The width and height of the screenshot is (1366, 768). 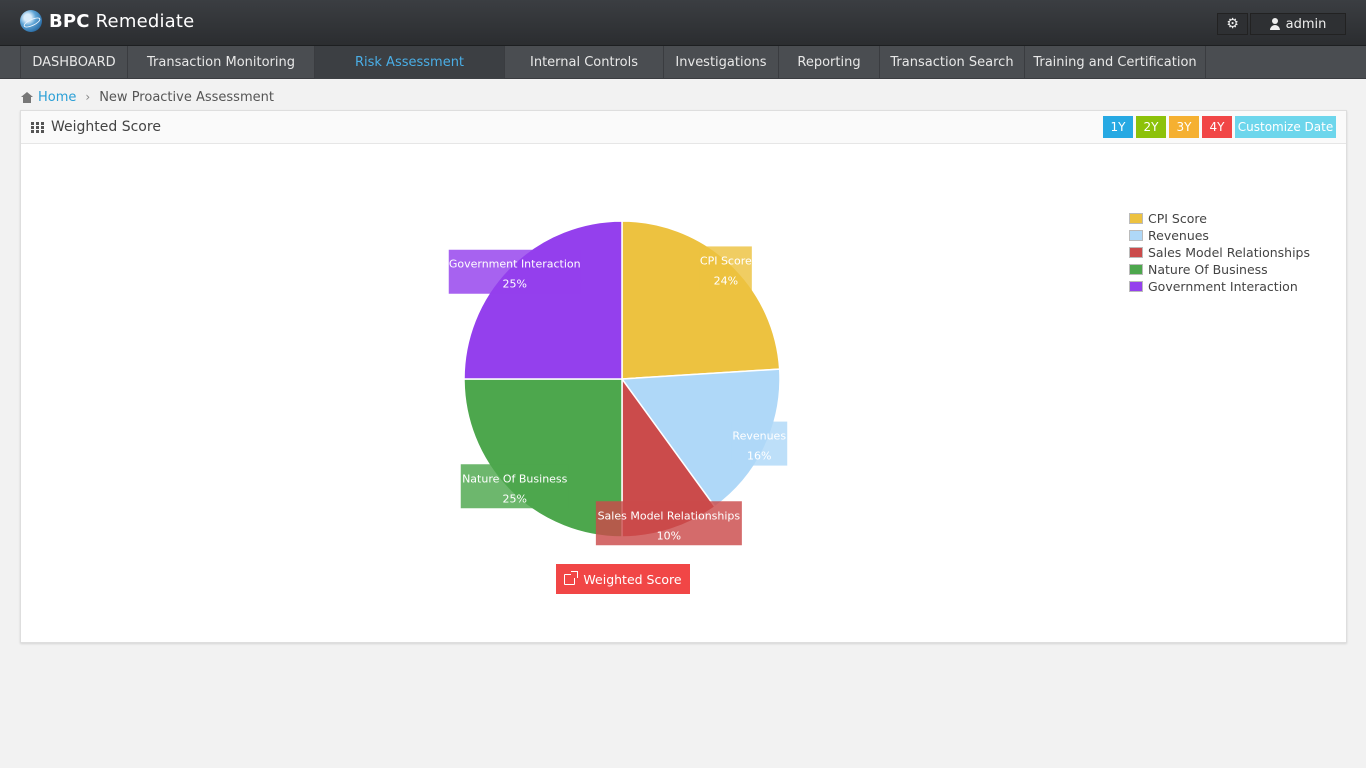 What do you see at coordinates (668, 523) in the screenshot?
I see `pie-label-sales-model-relationships: Sales Model Relationships 10%` at bounding box center [668, 523].